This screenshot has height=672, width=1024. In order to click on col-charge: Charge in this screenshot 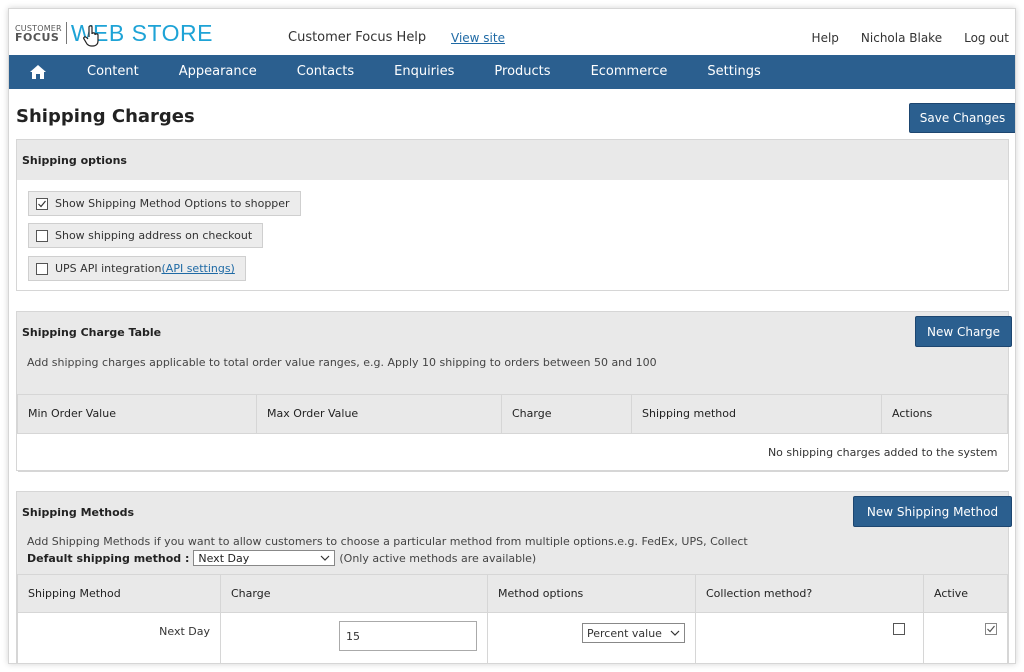, I will do `click(566, 414)`.